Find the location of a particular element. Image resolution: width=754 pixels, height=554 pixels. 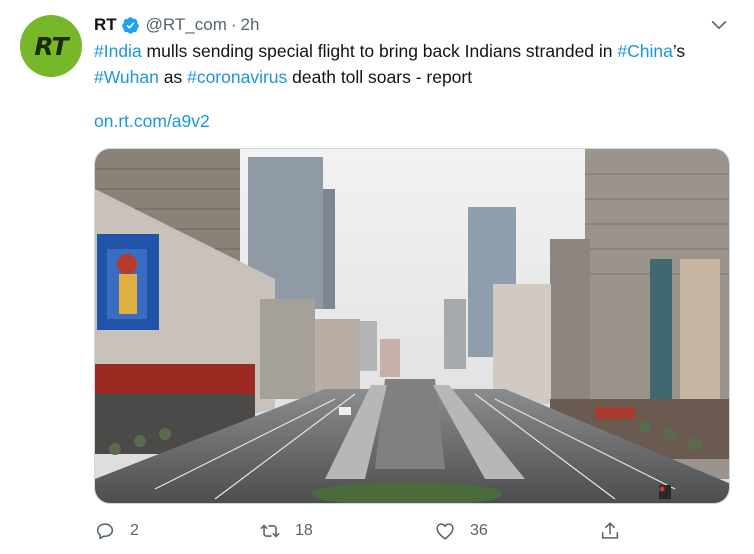

account-name: RT is located at coordinates (105, 25).